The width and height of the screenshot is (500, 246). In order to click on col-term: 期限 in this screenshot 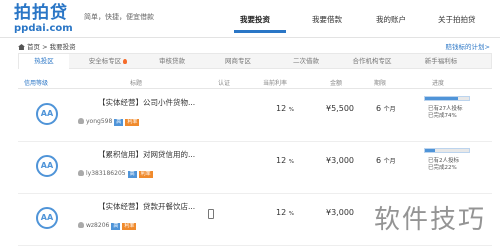, I will do `click(380, 82)`.